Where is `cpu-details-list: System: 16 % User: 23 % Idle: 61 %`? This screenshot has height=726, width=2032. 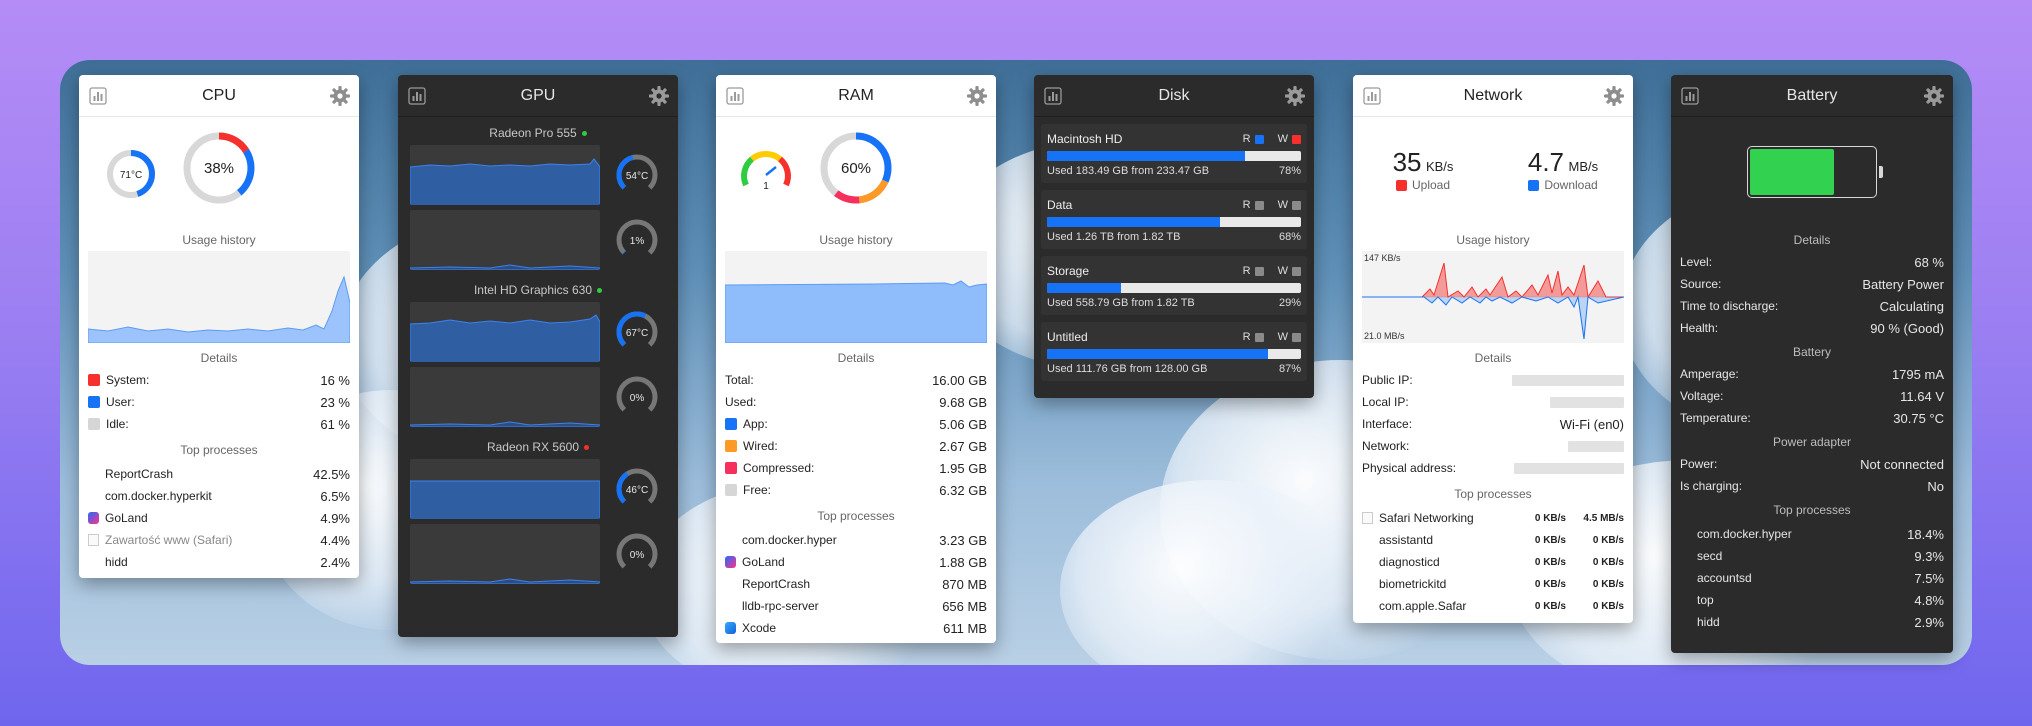 cpu-details-list: System: 16 % User: 23 % Idle: 61 % is located at coordinates (219, 402).